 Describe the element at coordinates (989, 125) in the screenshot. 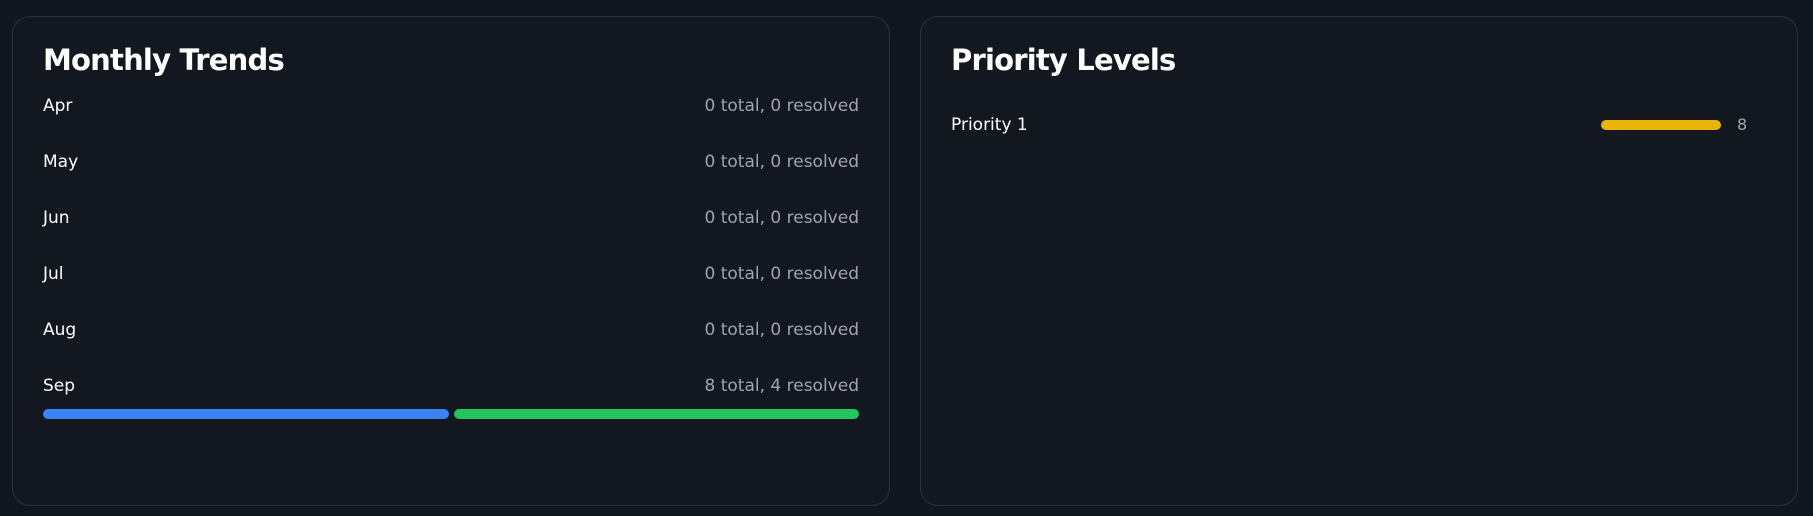

I see `priority-label: Priority 1` at that location.